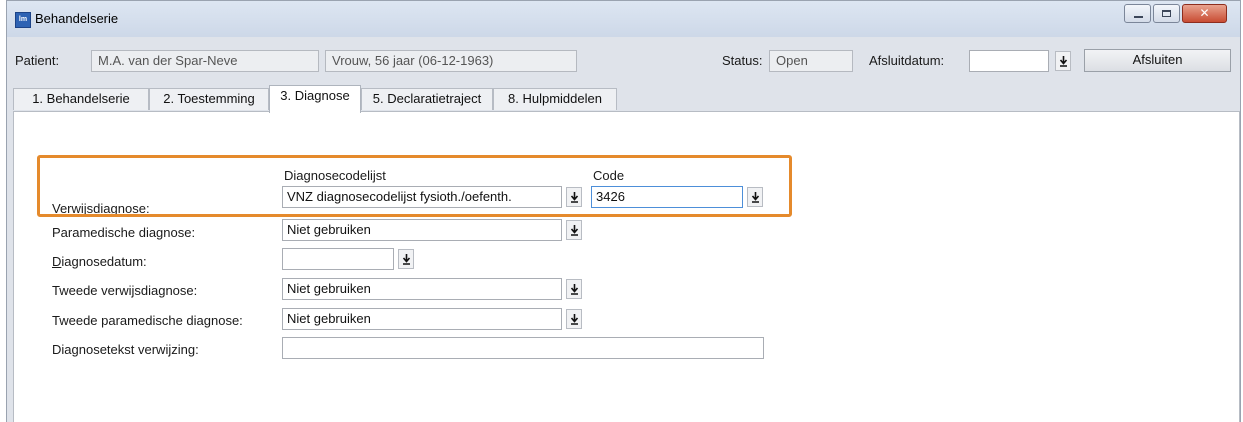 Image resolution: width=1243 pixels, height=422 pixels. I want to click on afsluitdatum-dropdown-button, so click(1063, 61).